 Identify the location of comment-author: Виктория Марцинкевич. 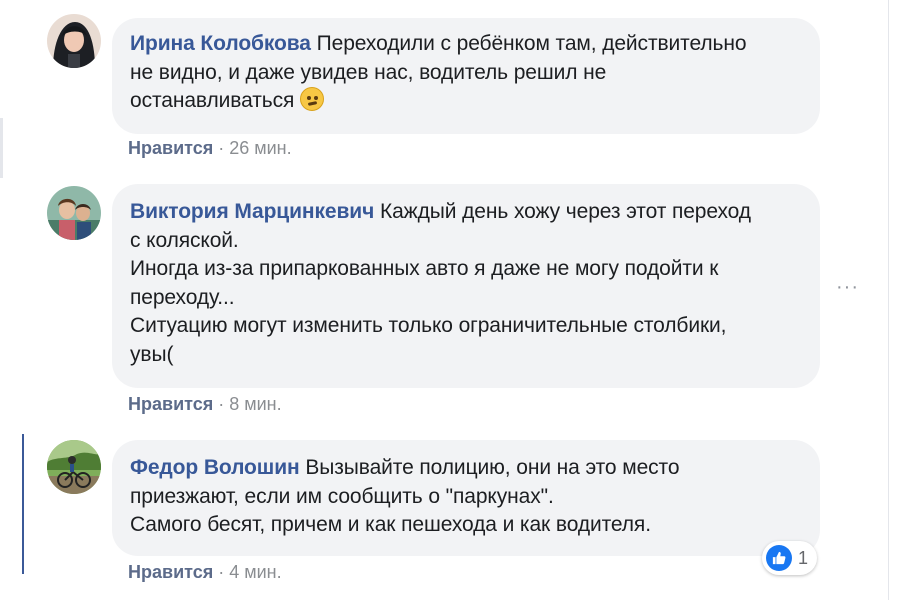
(252, 211).